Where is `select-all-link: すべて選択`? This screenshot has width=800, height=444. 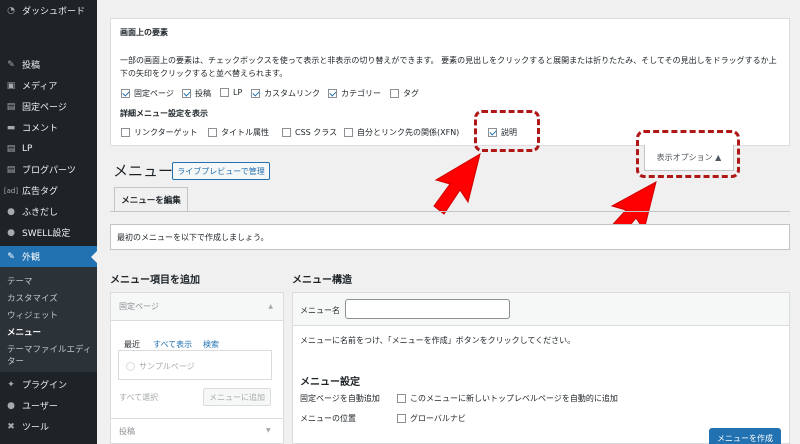
select-all-link: すべて選択 is located at coordinates (138, 397).